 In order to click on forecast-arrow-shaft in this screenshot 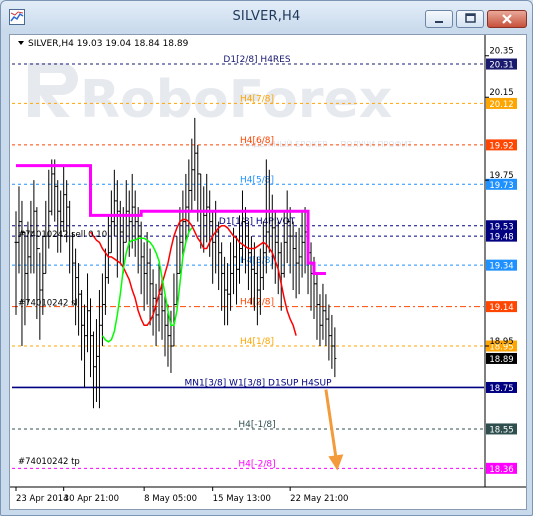, I will do `click(331, 425)`.